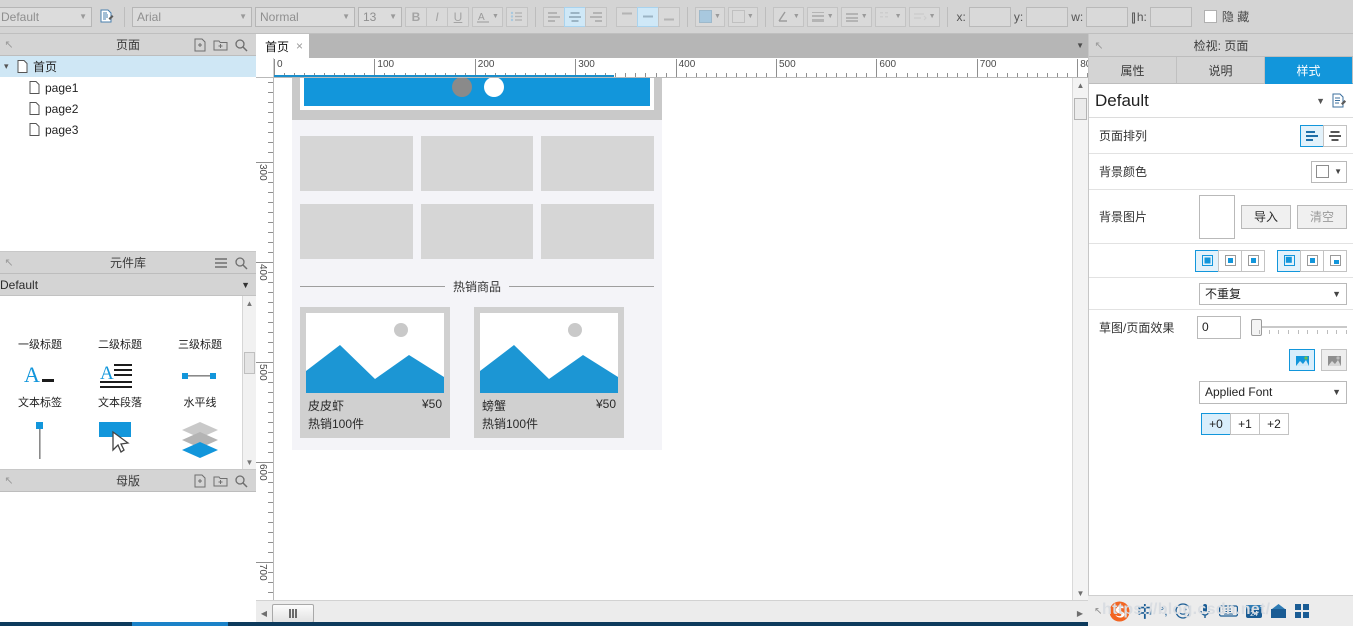 This screenshot has width=1353, height=626. What do you see at coordinates (1216, 424) in the screenshot?
I see `font-step-0-button: +0` at bounding box center [1216, 424].